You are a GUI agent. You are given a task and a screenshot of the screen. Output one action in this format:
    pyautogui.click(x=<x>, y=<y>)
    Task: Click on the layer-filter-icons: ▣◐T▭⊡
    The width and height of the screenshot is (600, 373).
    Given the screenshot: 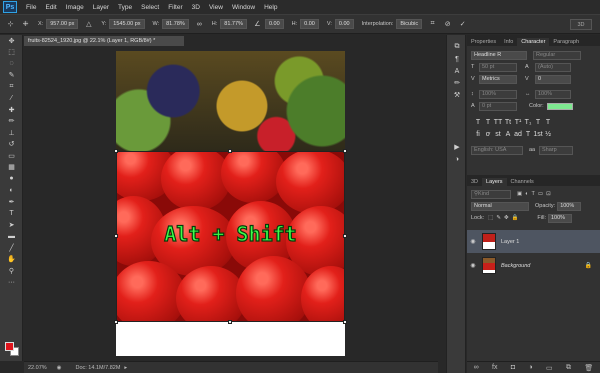 What is the action you would take?
    pyautogui.click(x=535, y=194)
    